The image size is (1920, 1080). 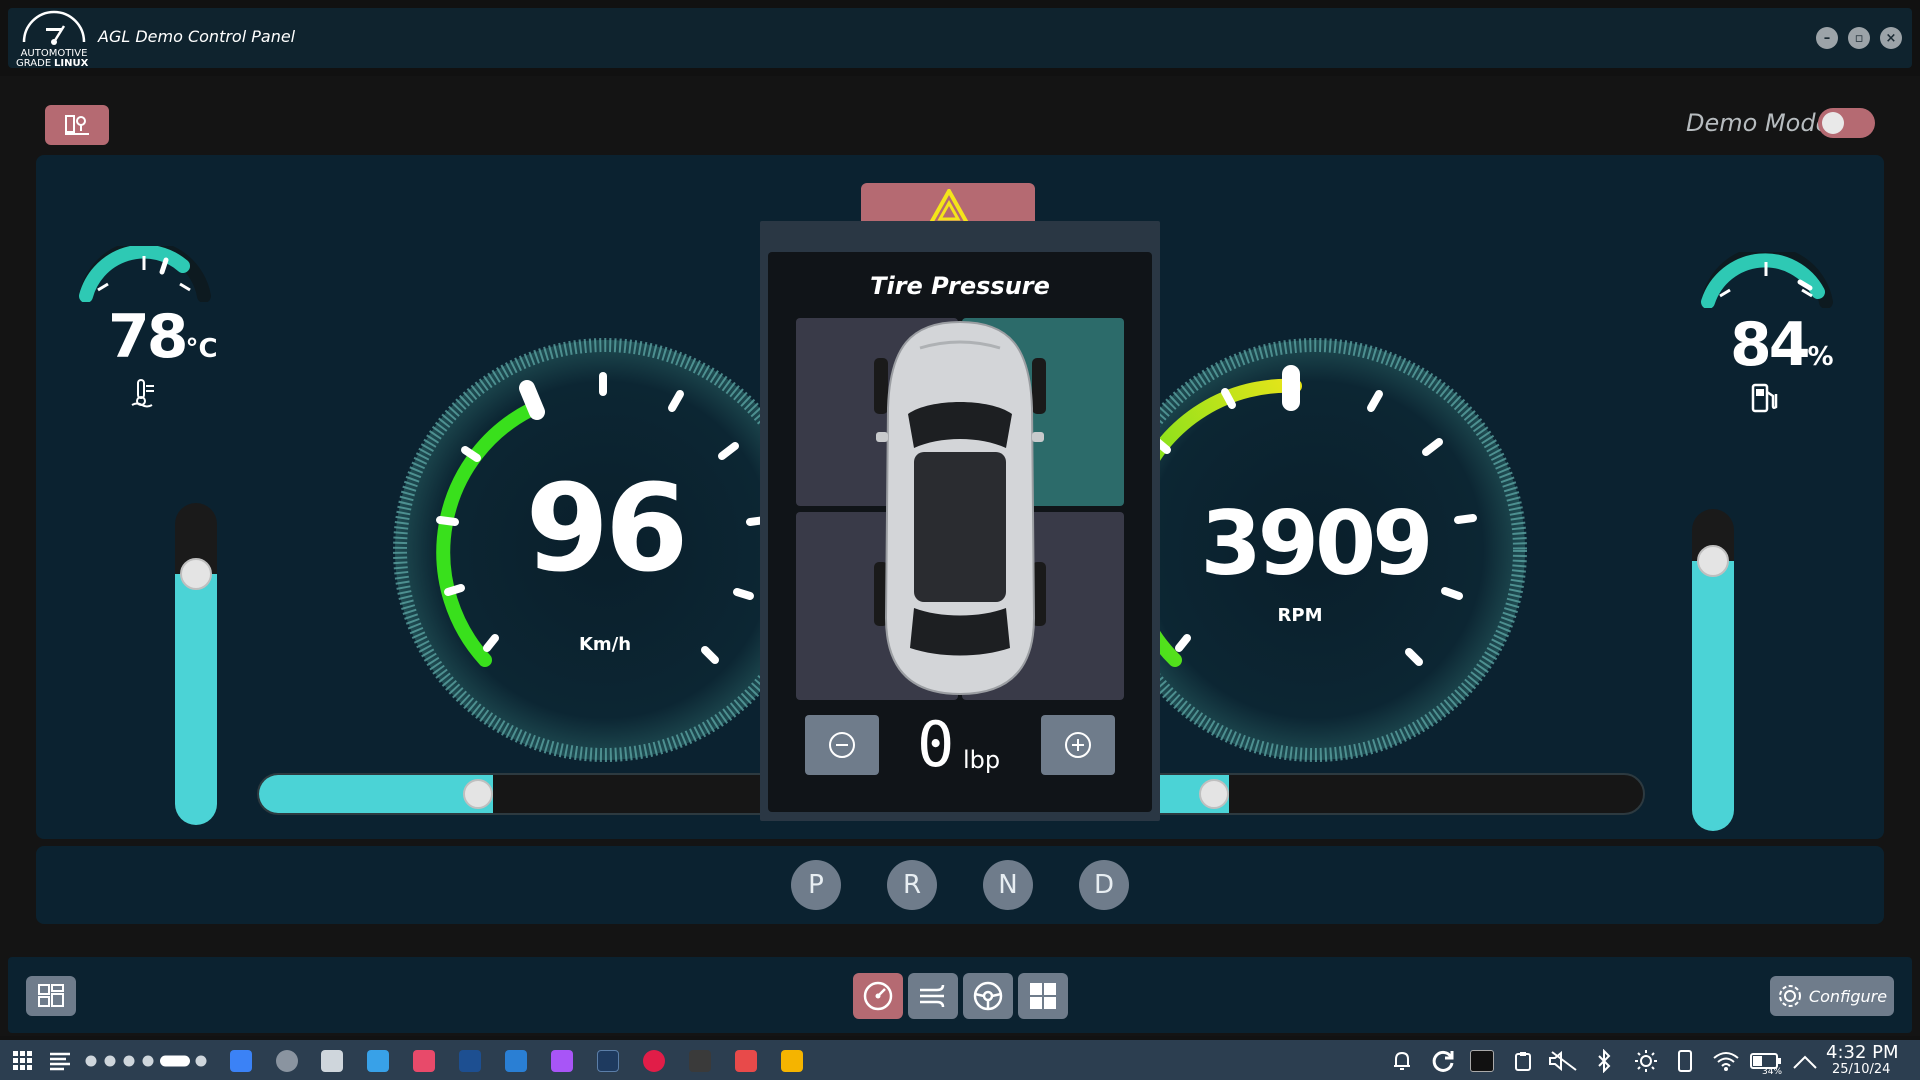 I want to click on minimize-button: –, so click(x=1827, y=38).